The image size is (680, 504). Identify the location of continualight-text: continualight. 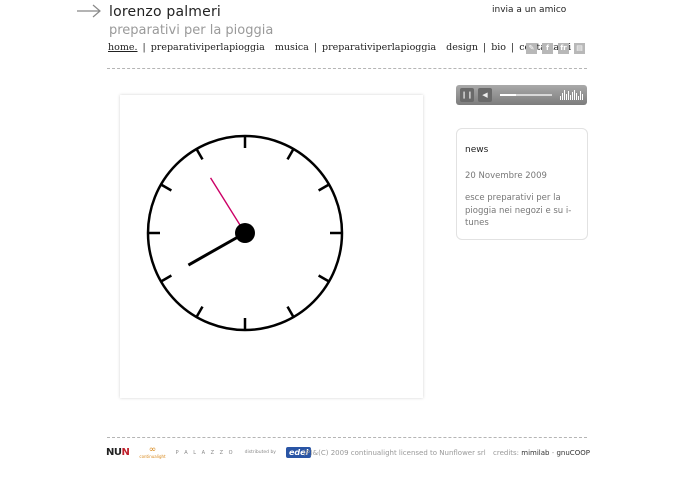
(152, 456).